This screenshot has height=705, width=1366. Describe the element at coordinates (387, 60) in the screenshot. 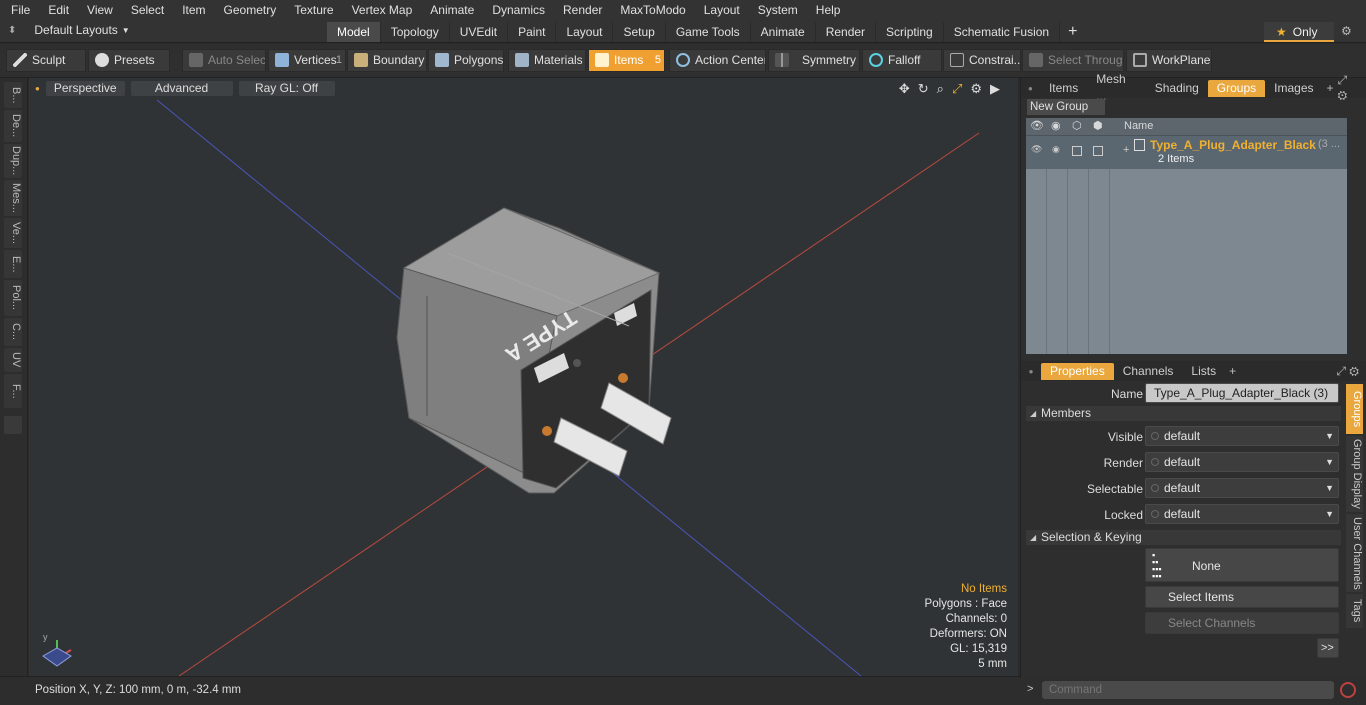

I see `boundary-button: Boundary` at that location.